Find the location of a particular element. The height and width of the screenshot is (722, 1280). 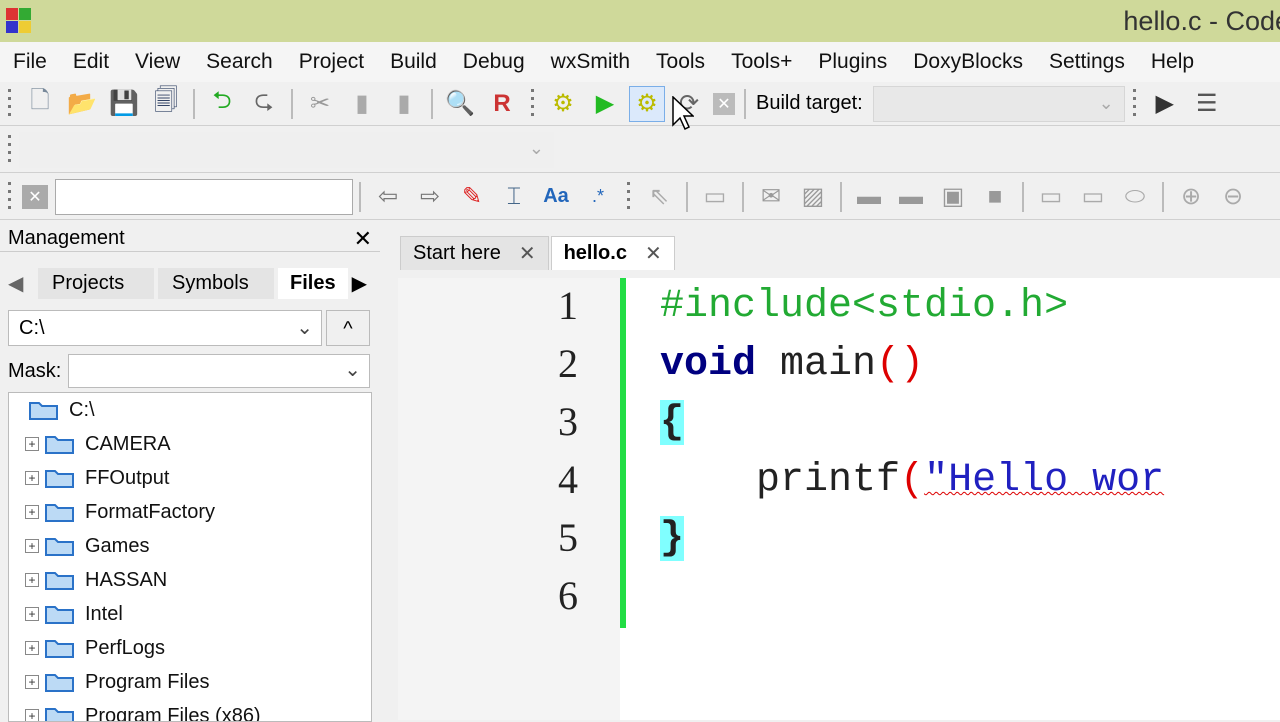

zoom-in-icon: ⊕ is located at coordinates (1191, 197).